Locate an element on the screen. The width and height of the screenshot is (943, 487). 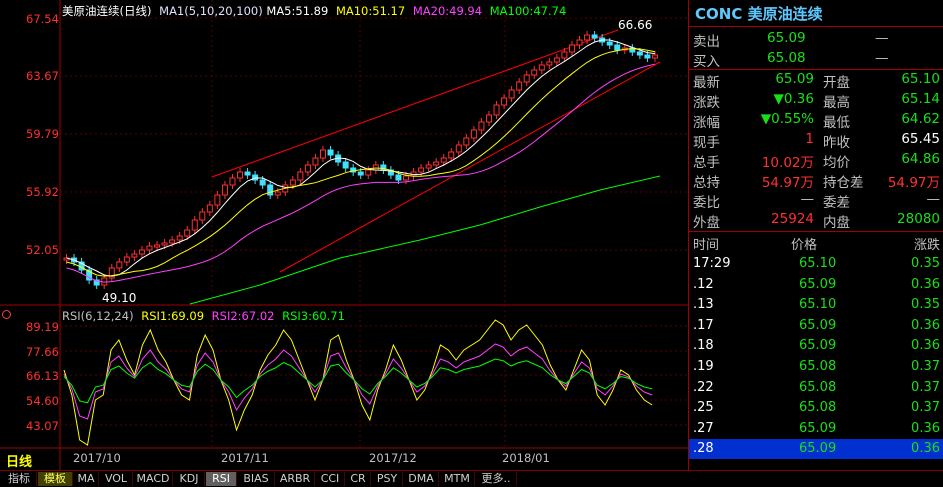
ma5-value: MA5:51.89 is located at coordinates (297, 11).